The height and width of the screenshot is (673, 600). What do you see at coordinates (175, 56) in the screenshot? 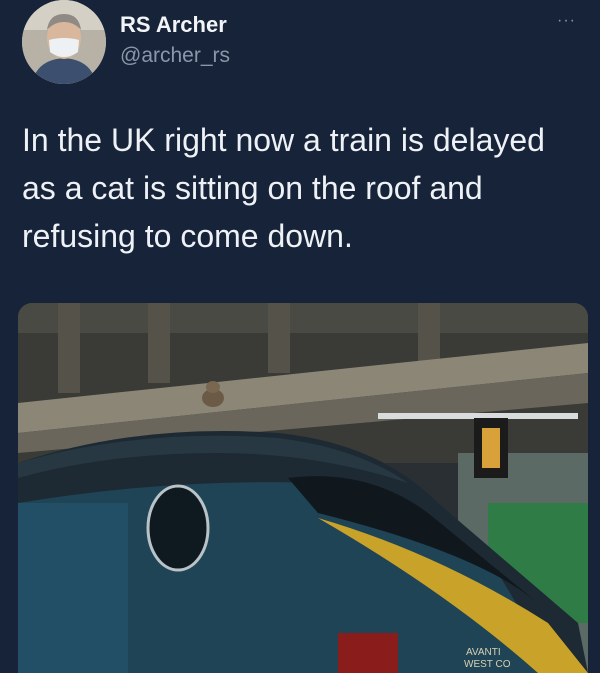
I see `user-handle: @archer_rs` at bounding box center [175, 56].